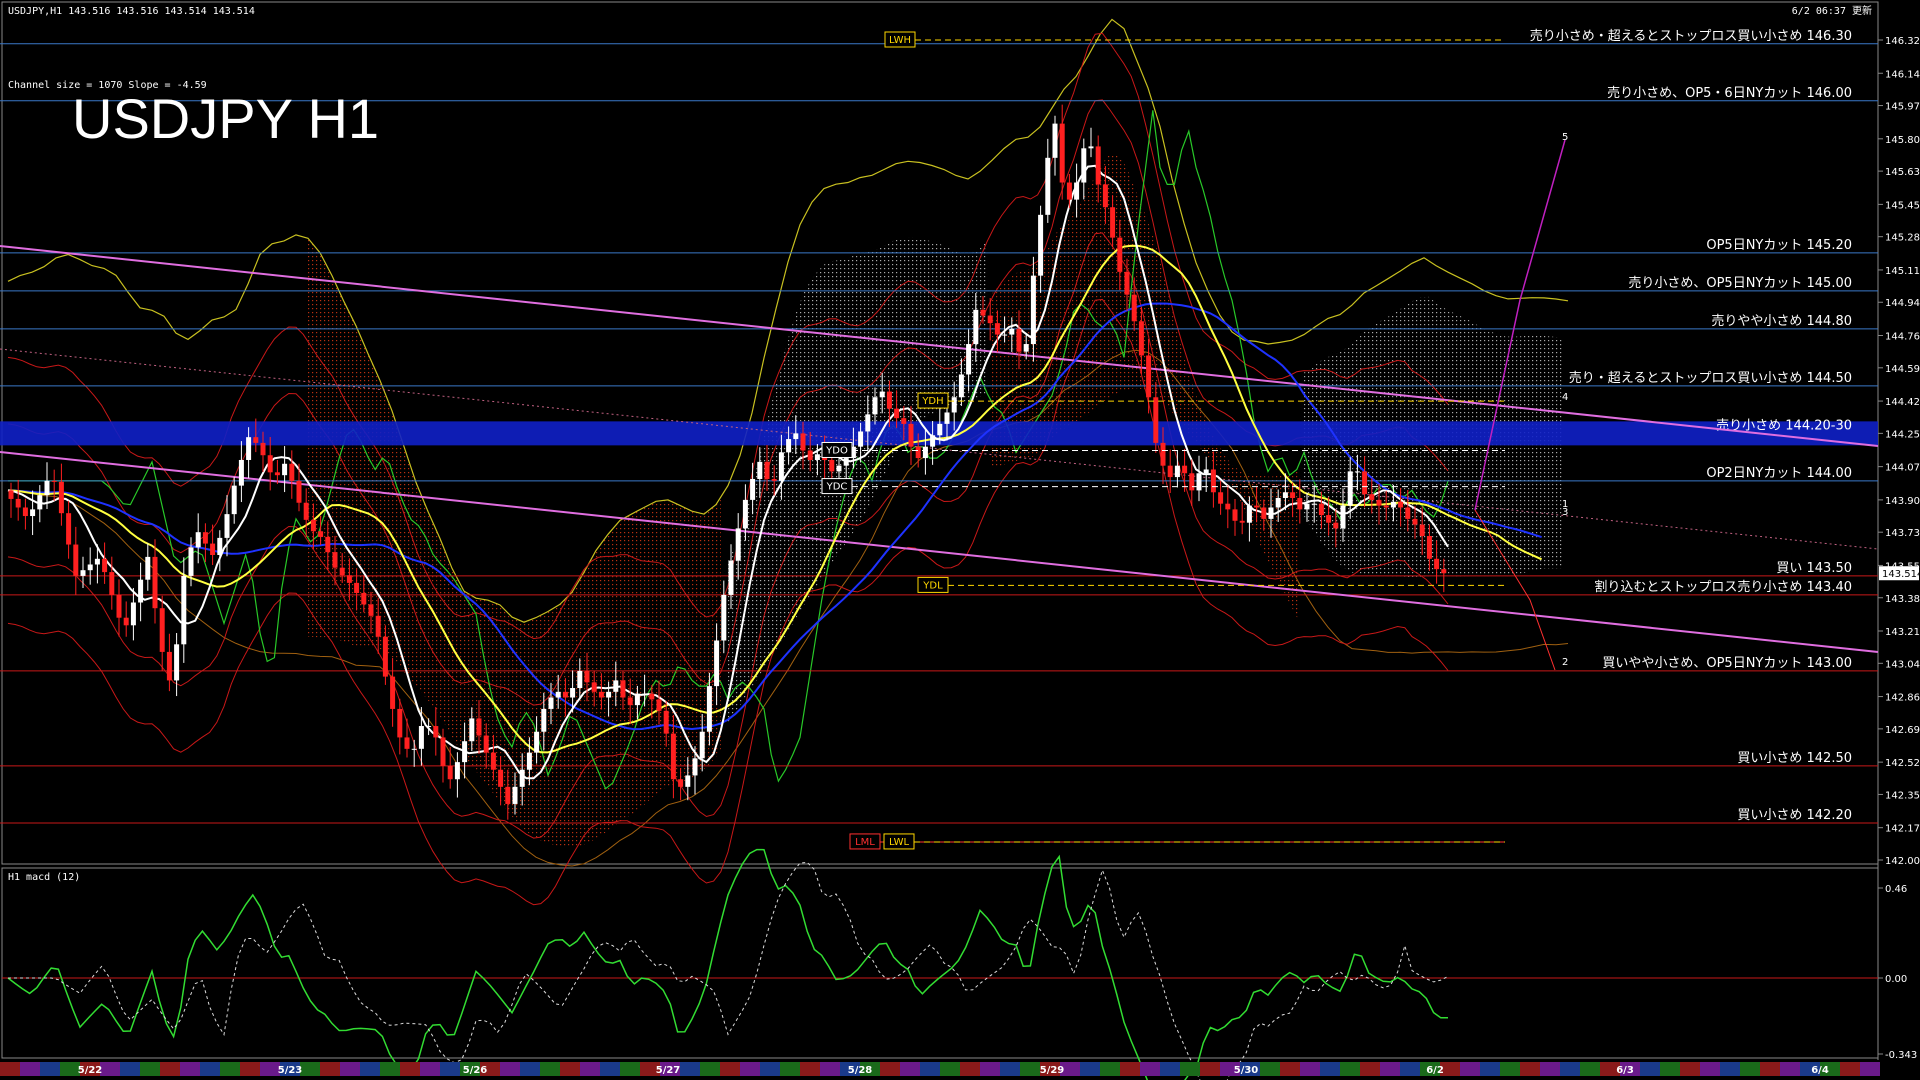 This screenshot has height=1080, width=1920. I want to click on marker-label-ydl: YDL, so click(932, 585).